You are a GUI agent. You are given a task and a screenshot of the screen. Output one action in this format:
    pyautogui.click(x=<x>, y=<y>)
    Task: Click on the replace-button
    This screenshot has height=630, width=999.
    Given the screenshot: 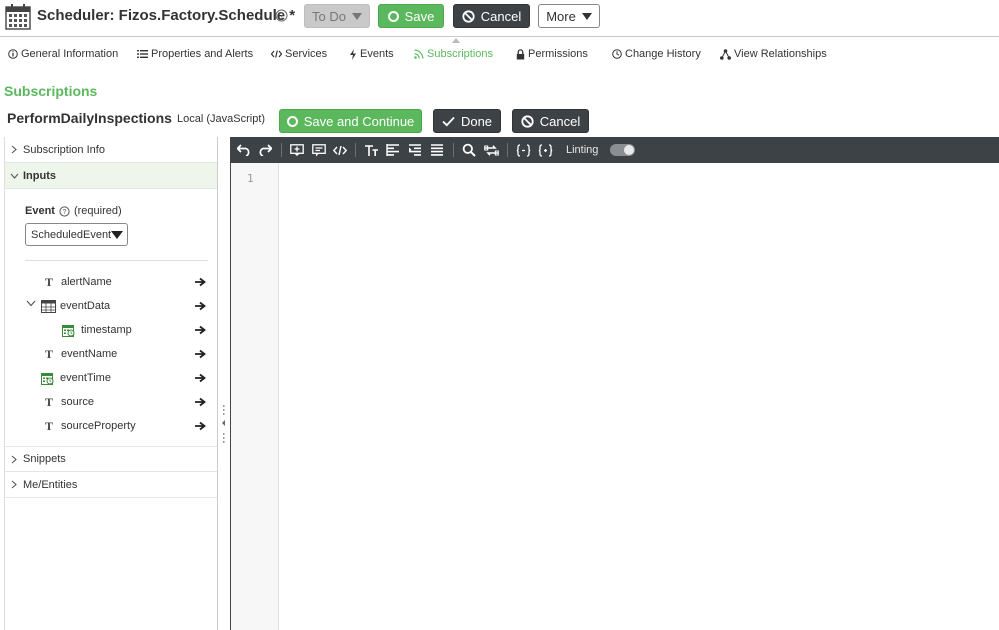 What is the action you would take?
    pyautogui.click(x=491, y=150)
    